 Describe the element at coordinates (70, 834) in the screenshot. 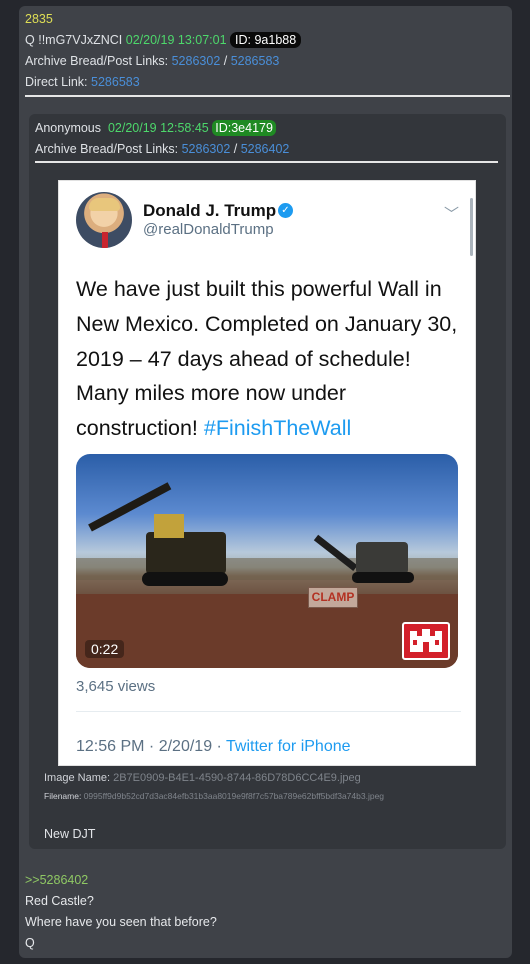

I see `quoted-comment: New DJT` at that location.